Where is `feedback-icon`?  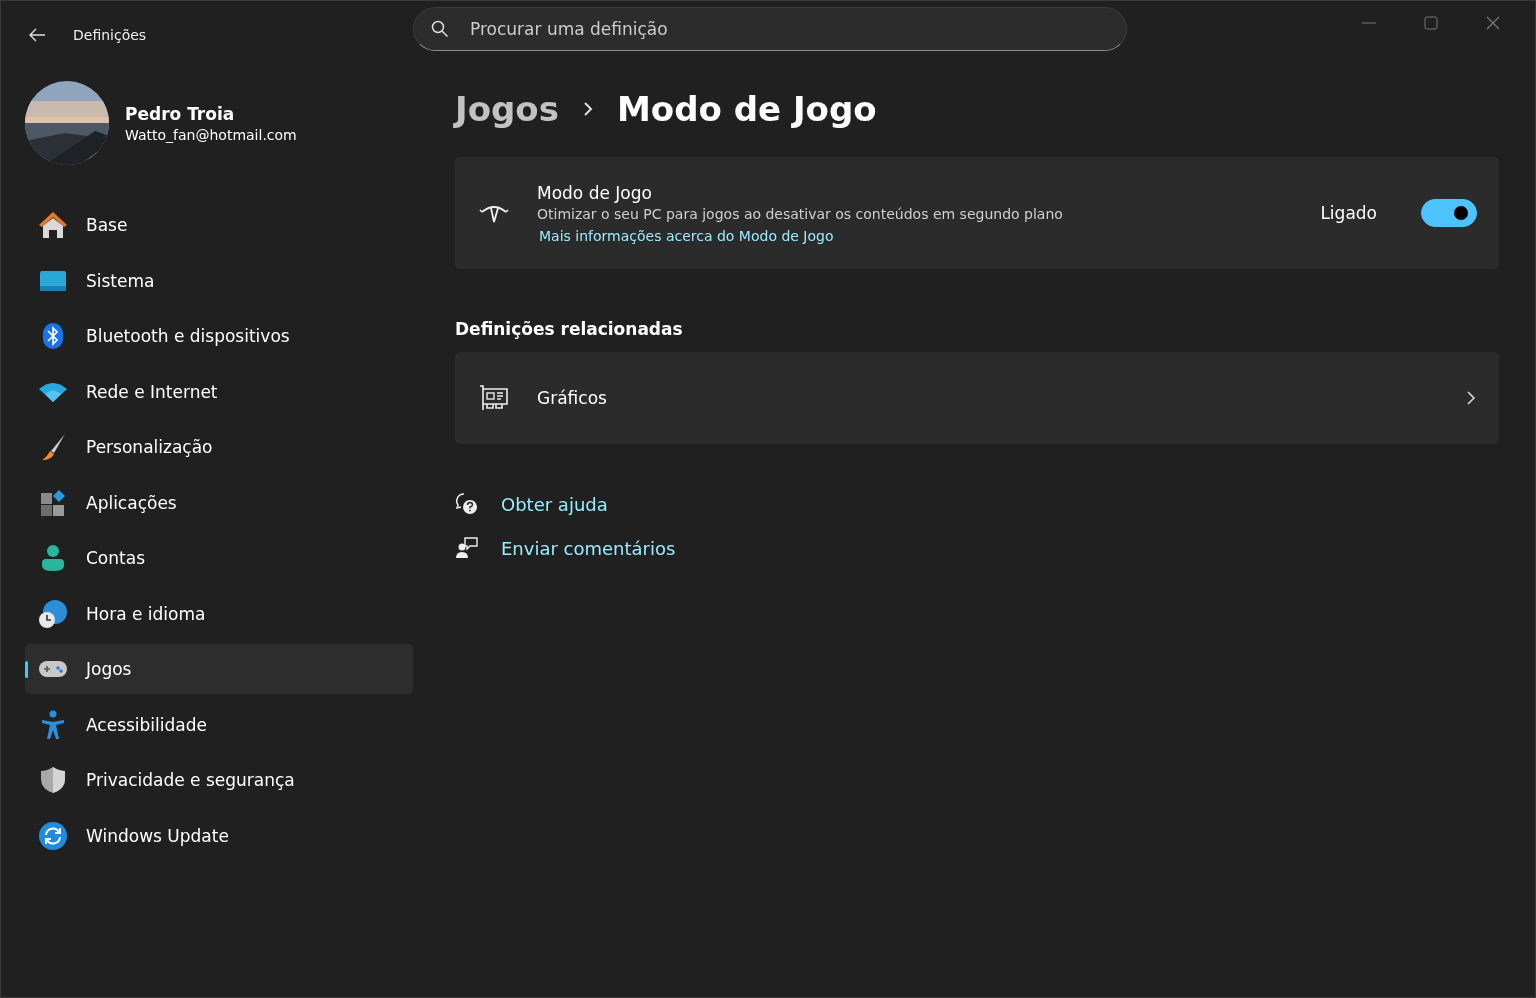 feedback-icon is located at coordinates (467, 548).